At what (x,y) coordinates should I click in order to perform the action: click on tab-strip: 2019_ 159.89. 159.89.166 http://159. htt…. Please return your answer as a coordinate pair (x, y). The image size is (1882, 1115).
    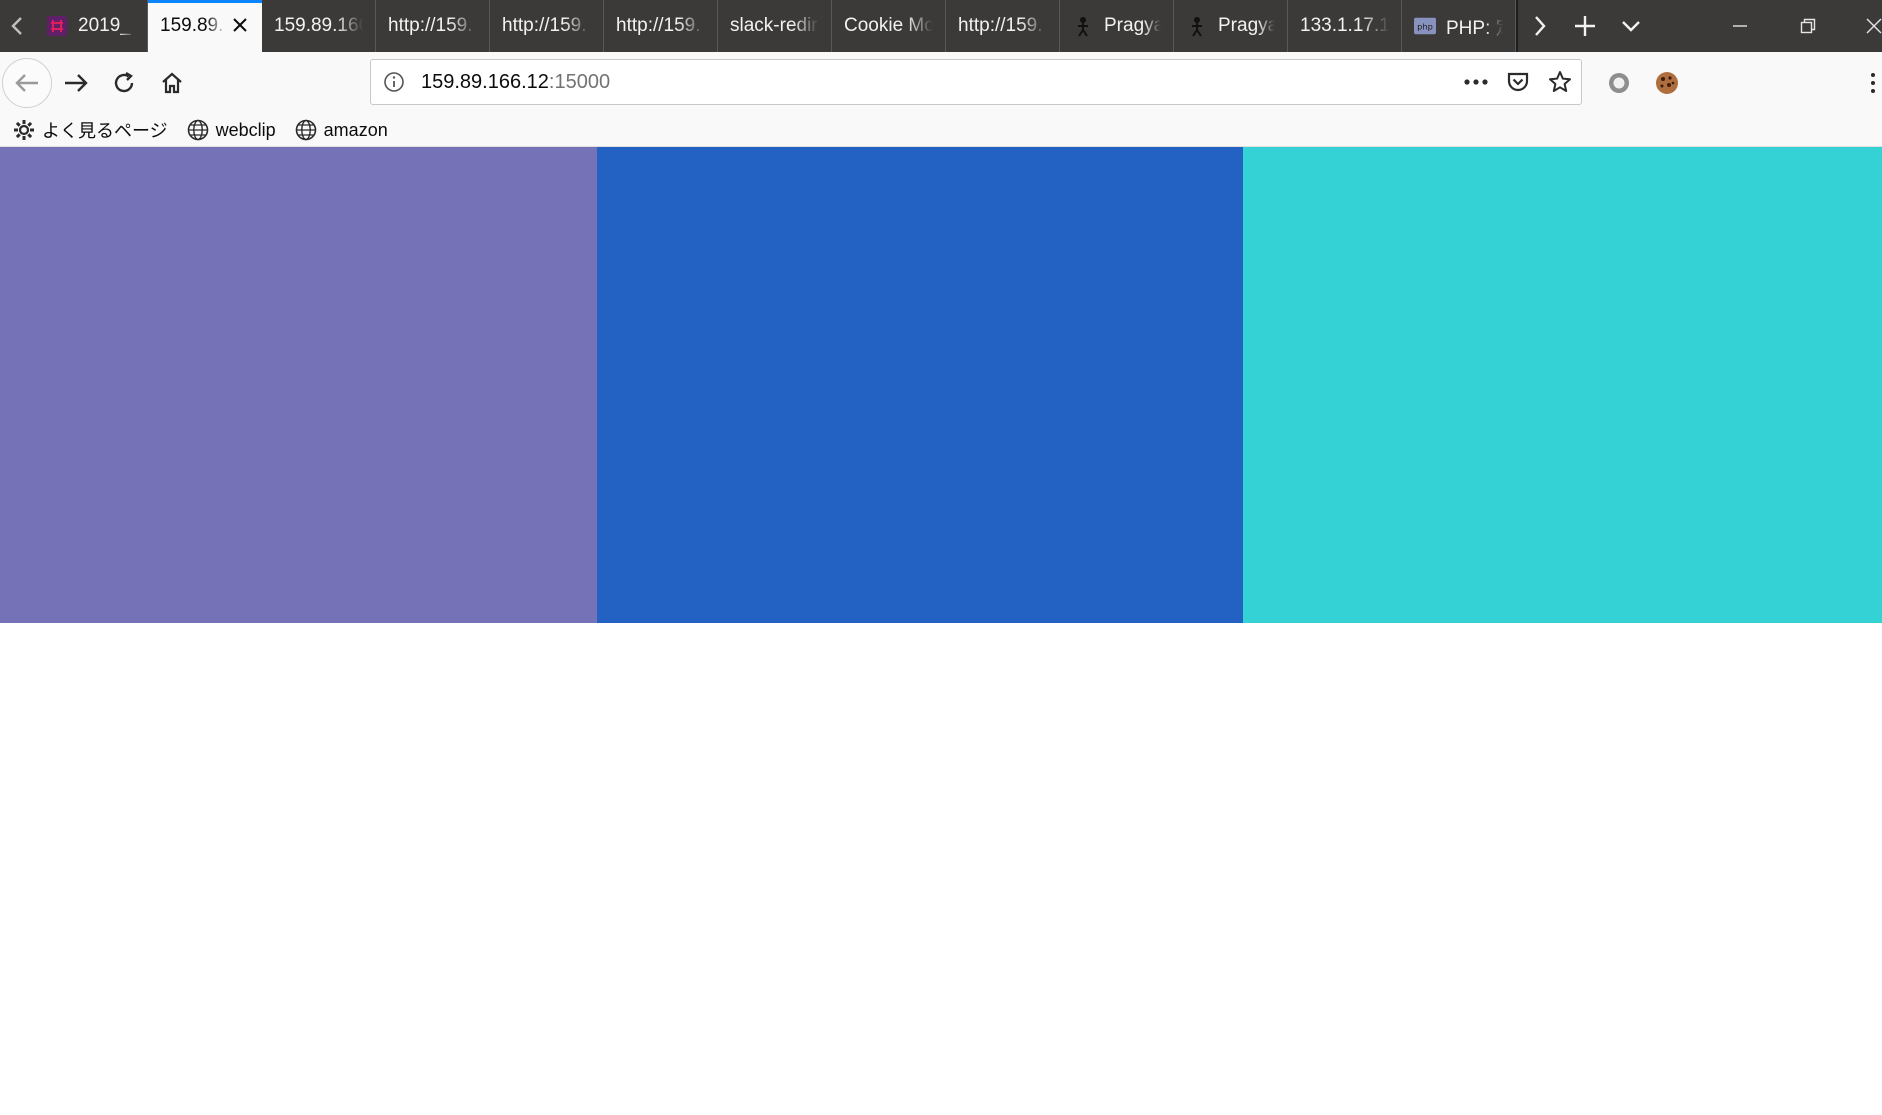
    Looking at the image, I should click on (941, 26).